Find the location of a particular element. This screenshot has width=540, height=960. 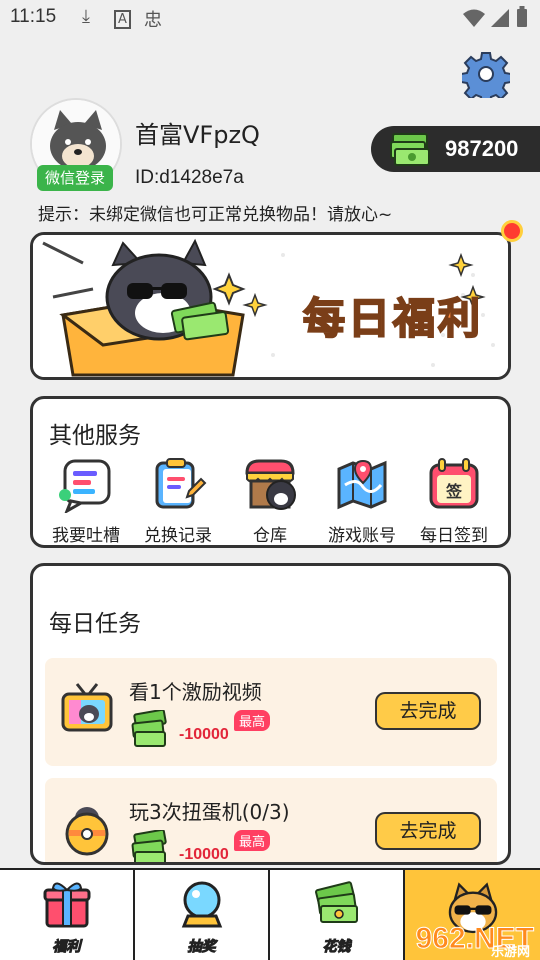

service-label: 兑换记录 is located at coordinates (178, 536).